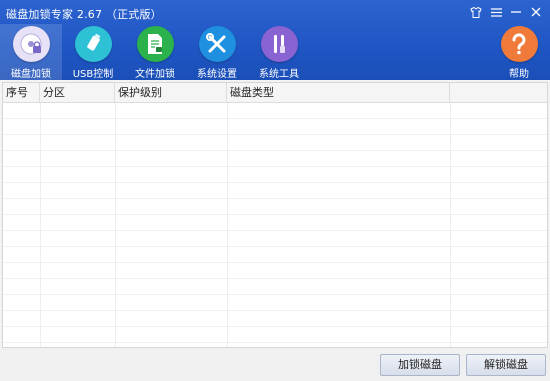 The height and width of the screenshot is (381, 550). What do you see at coordinates (275, 364) in the screenshot?
I see `footer-bar: 加锁磁盘 解锁磁盘` at bounding box center [275, 364].